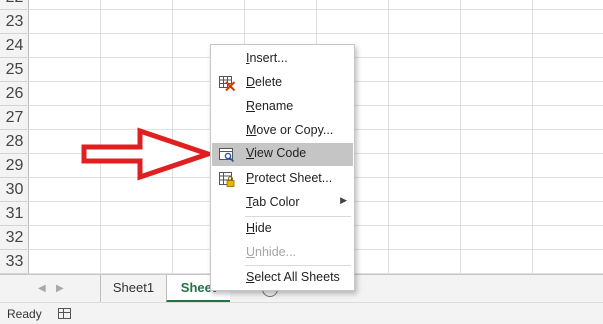 The height and width of the screenshot is (324, 603). What do you see at coordinates (14, 190) in the screenshot?
I see `row-header: 30` at bounding box center [14, 190].